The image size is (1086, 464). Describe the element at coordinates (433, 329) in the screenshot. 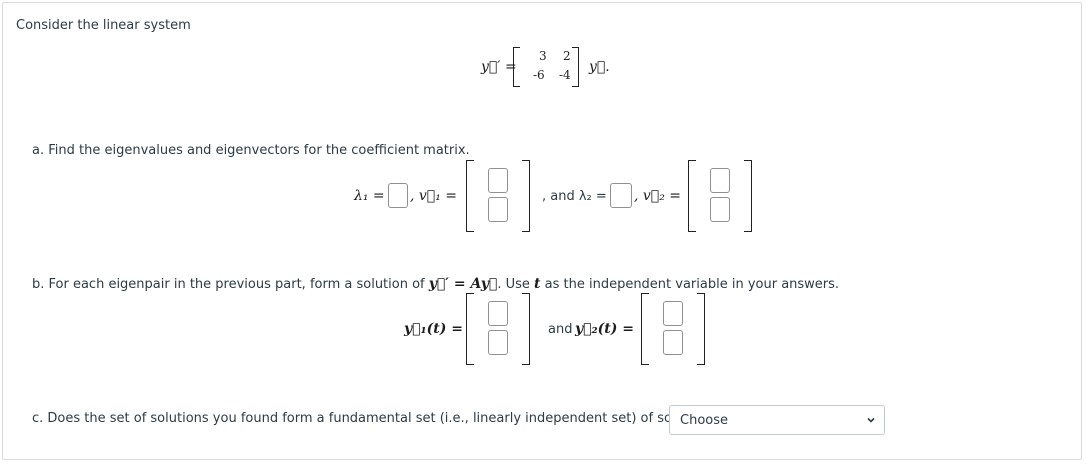

I see `y1-label: y⃗₁(t) =` at that location.